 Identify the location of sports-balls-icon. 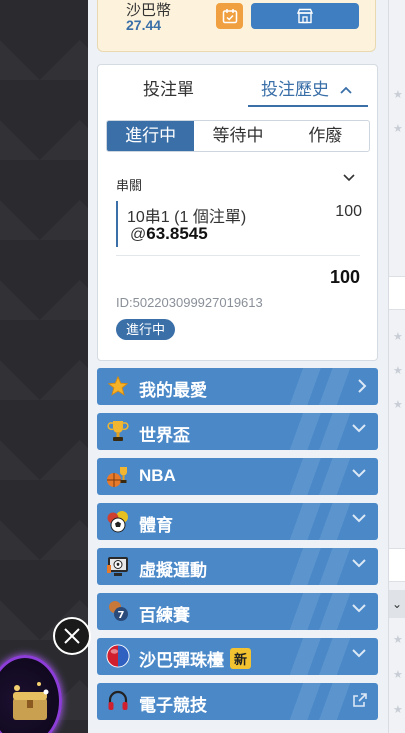
(118, 521).